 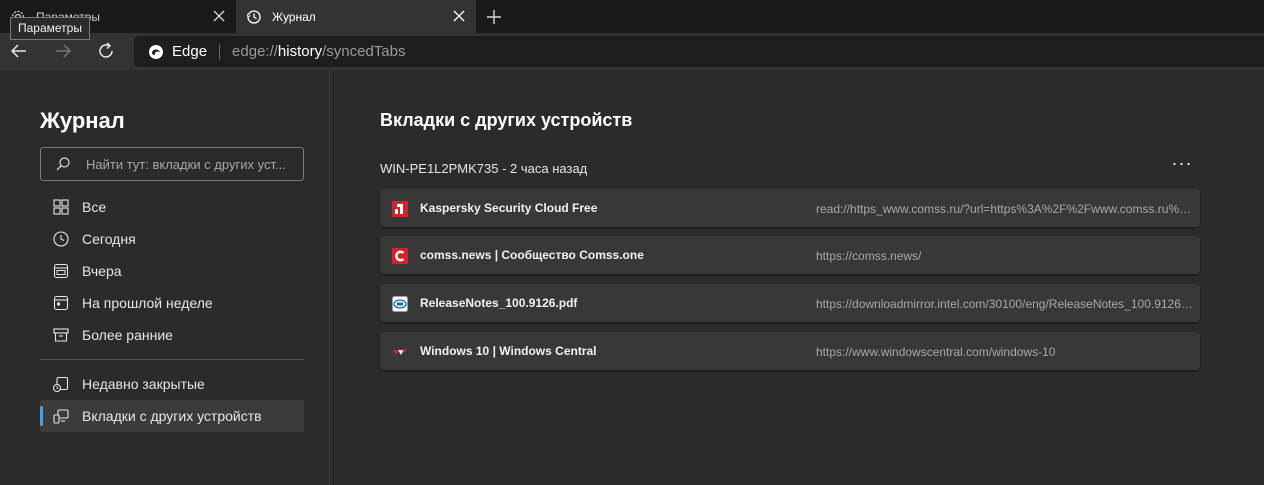 I want to click on calendar-week-icon, so click(x=61, y=303).